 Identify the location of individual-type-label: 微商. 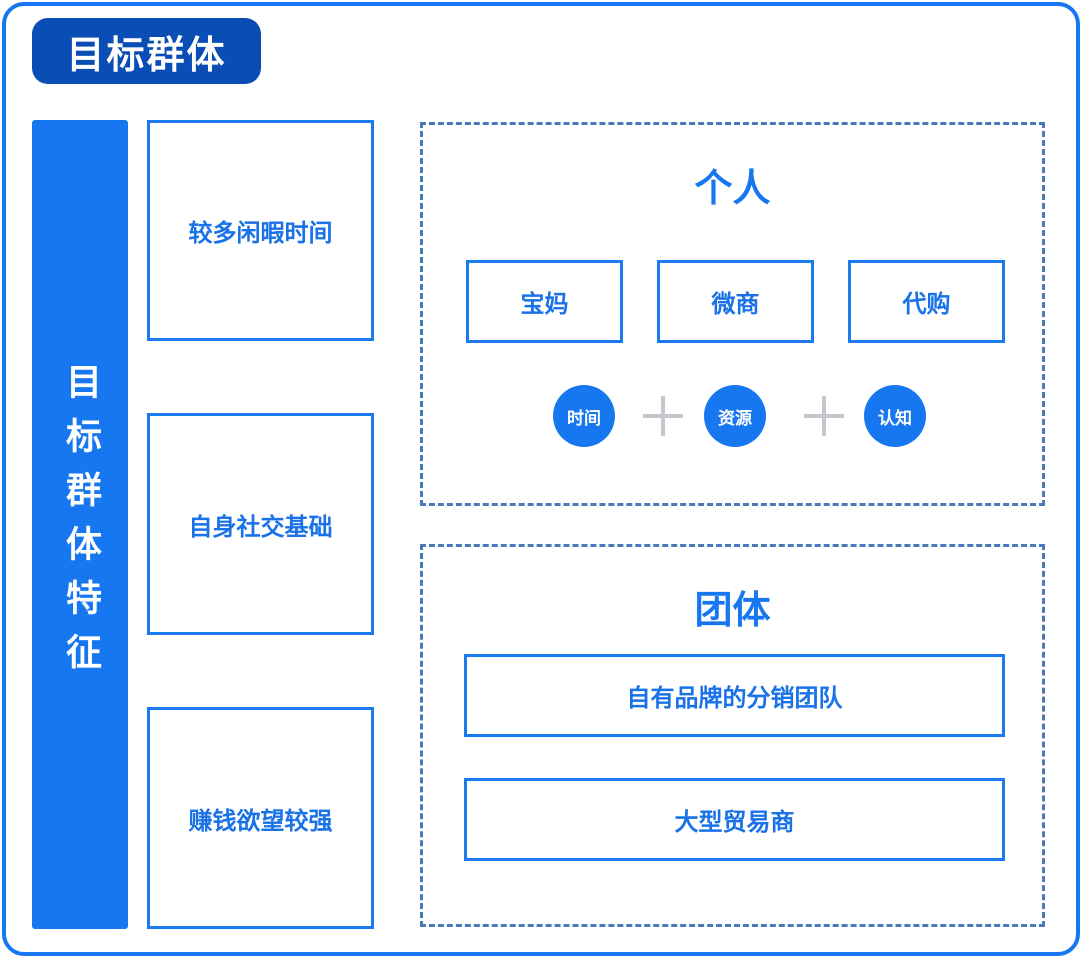
(735, 304).